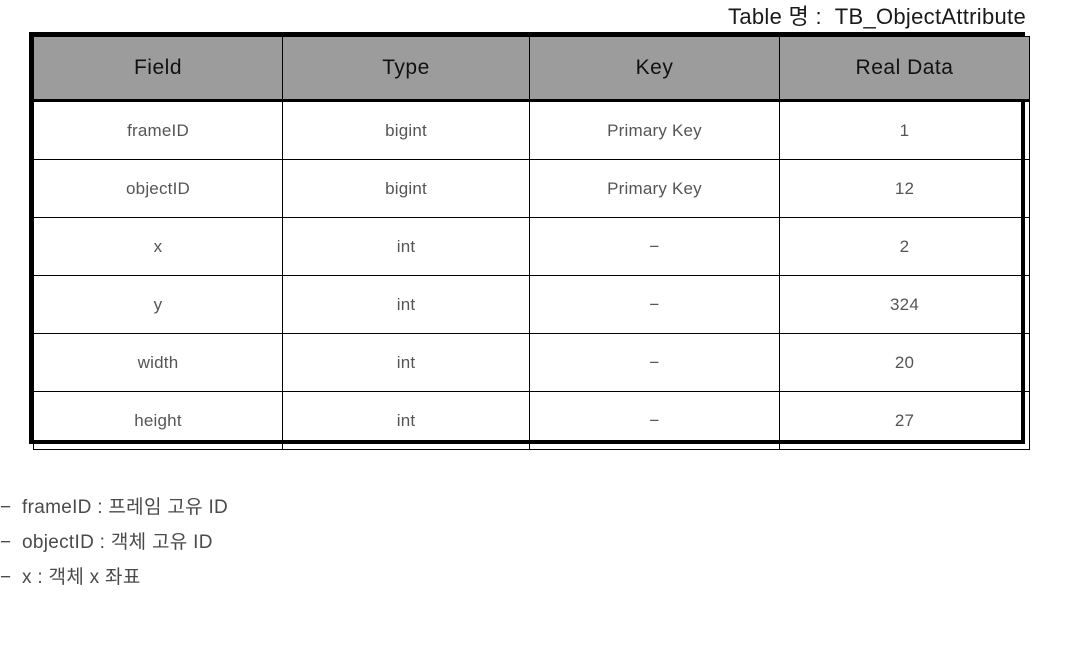 Image resolution: width=1068 pixels, height=669 pixels. I want to click on list-item-label: objectID : 객체 고유 ID, so click(117, 542).